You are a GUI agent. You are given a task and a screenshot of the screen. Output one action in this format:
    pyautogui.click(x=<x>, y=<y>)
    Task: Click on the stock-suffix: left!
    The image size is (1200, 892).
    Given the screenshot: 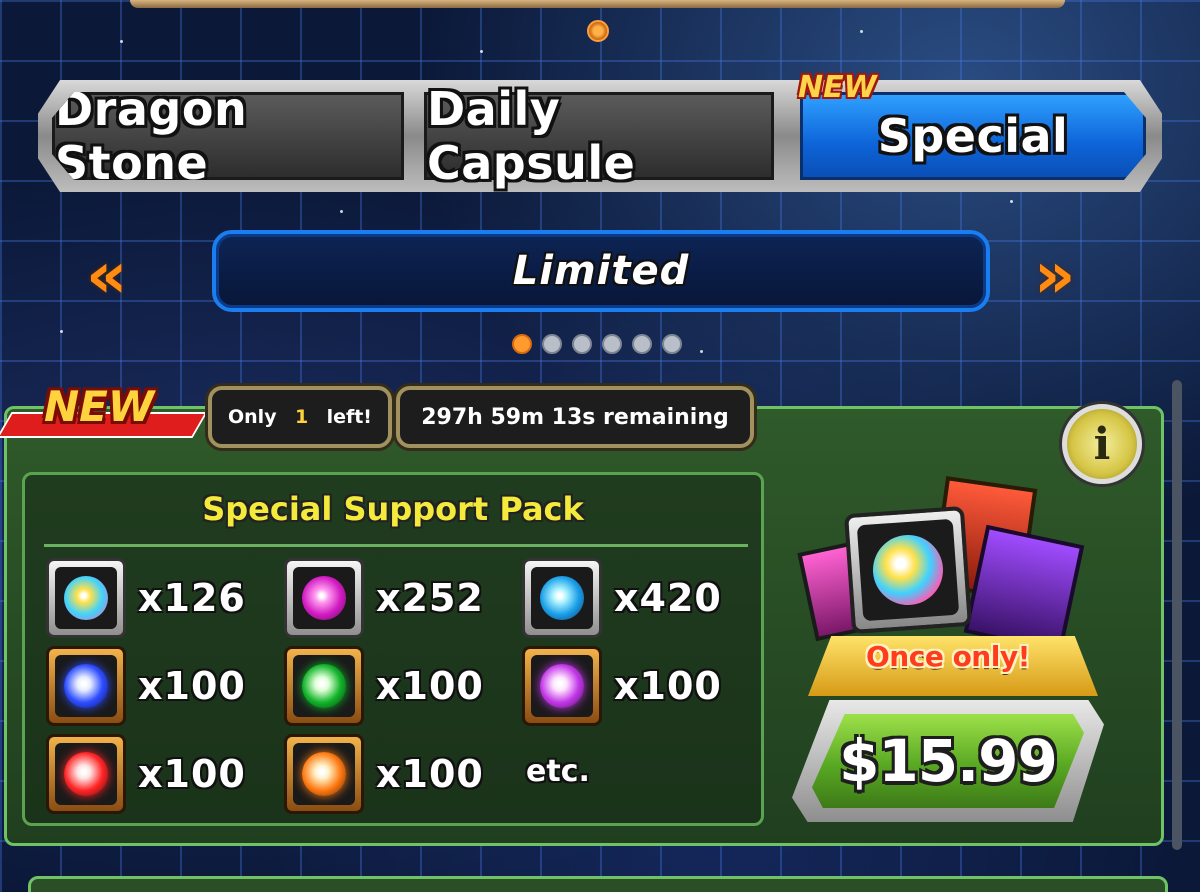 What is the action you would take?
    pyautogui.click(x=349, y=417)
    